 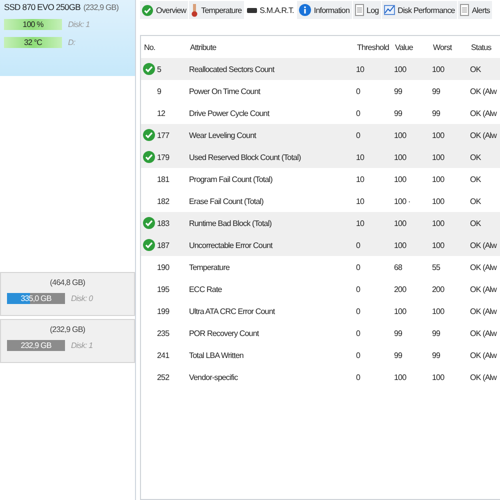 I want to click on column-header: Status, so click(x=485, y=47).